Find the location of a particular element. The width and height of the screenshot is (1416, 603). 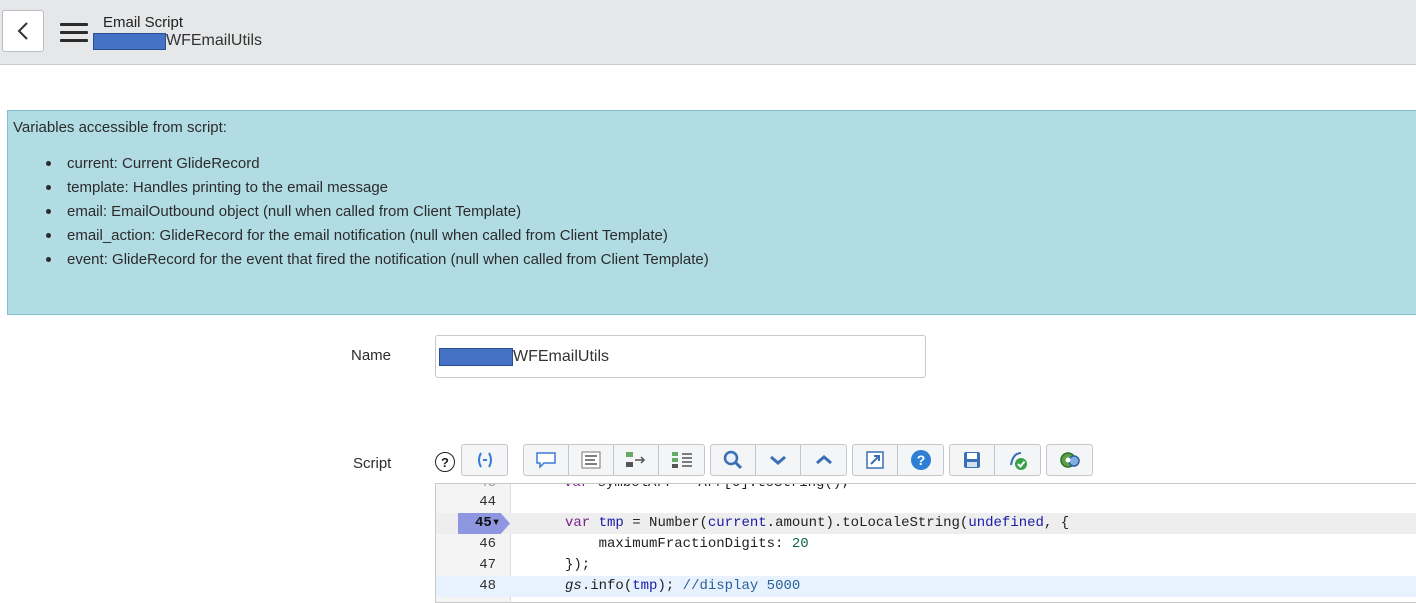

search-icon is located at coordinates (733, 460).